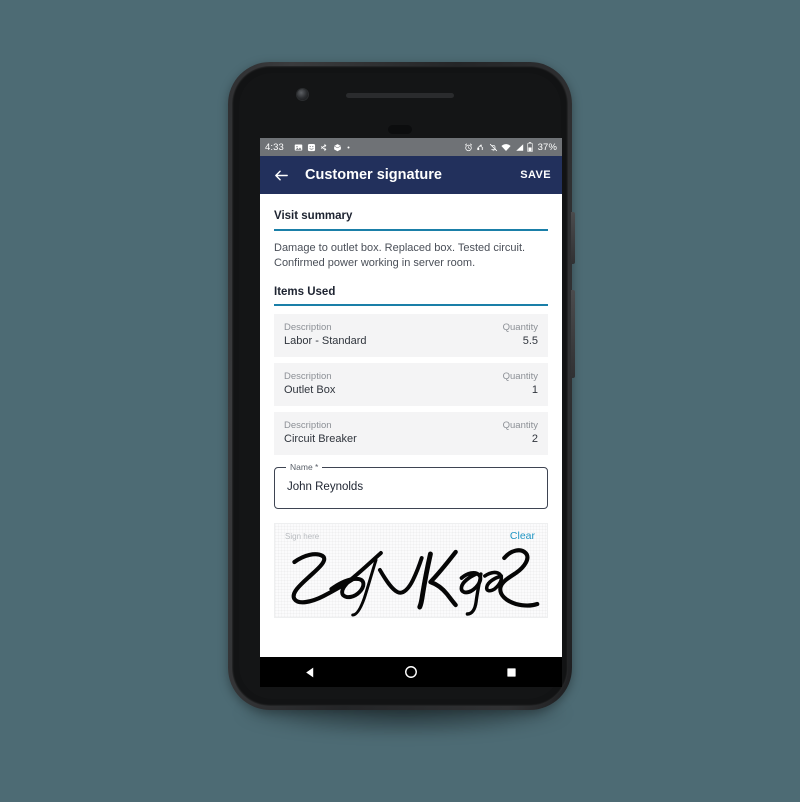 The height and width of the screenshot is (802, 800). I want to click on back-arrow-icon, so click(281, 175).